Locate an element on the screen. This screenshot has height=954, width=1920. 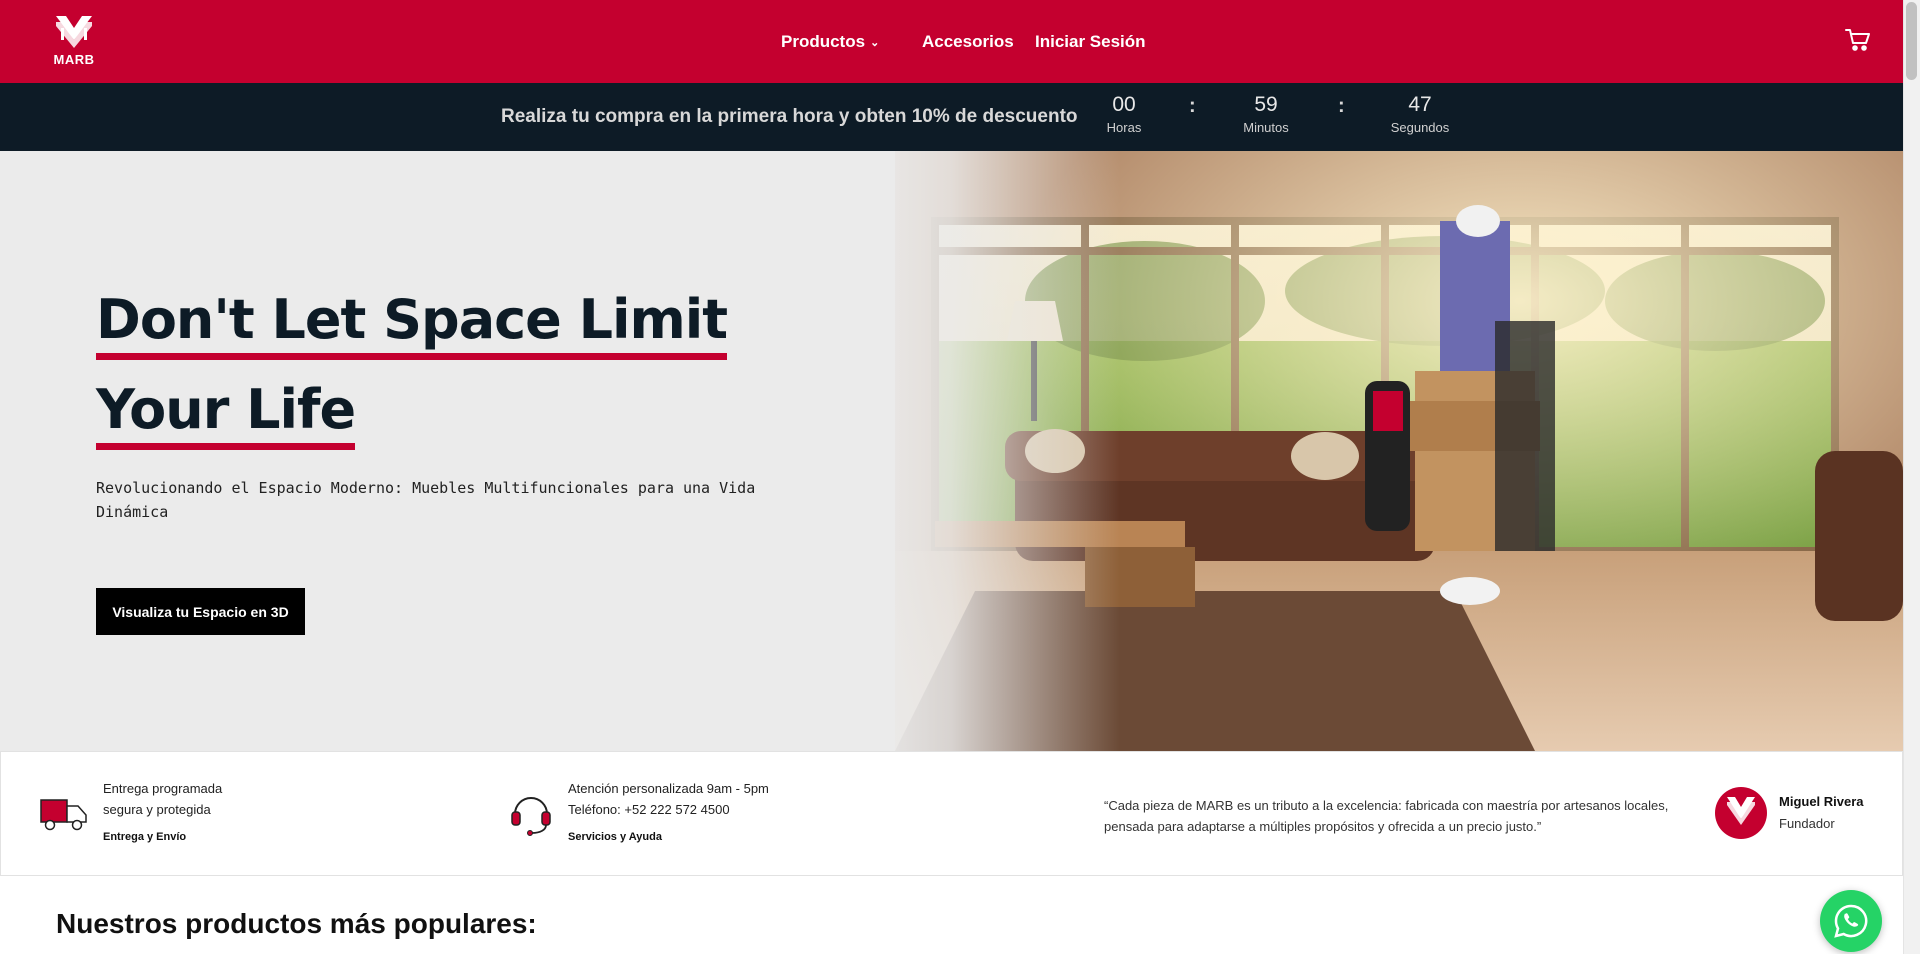
nav-productos-label: Productos is located at coordinates (823, 41).